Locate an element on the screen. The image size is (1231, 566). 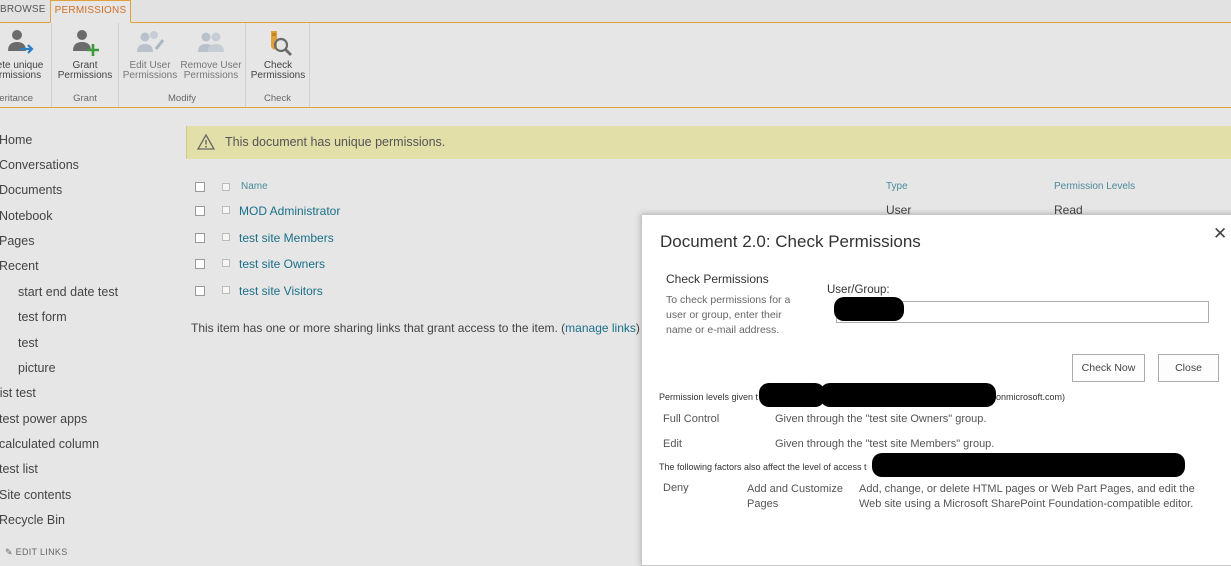
ribbon-group-grant: Grant Permissions Grant is located at coordinates (85, 65).